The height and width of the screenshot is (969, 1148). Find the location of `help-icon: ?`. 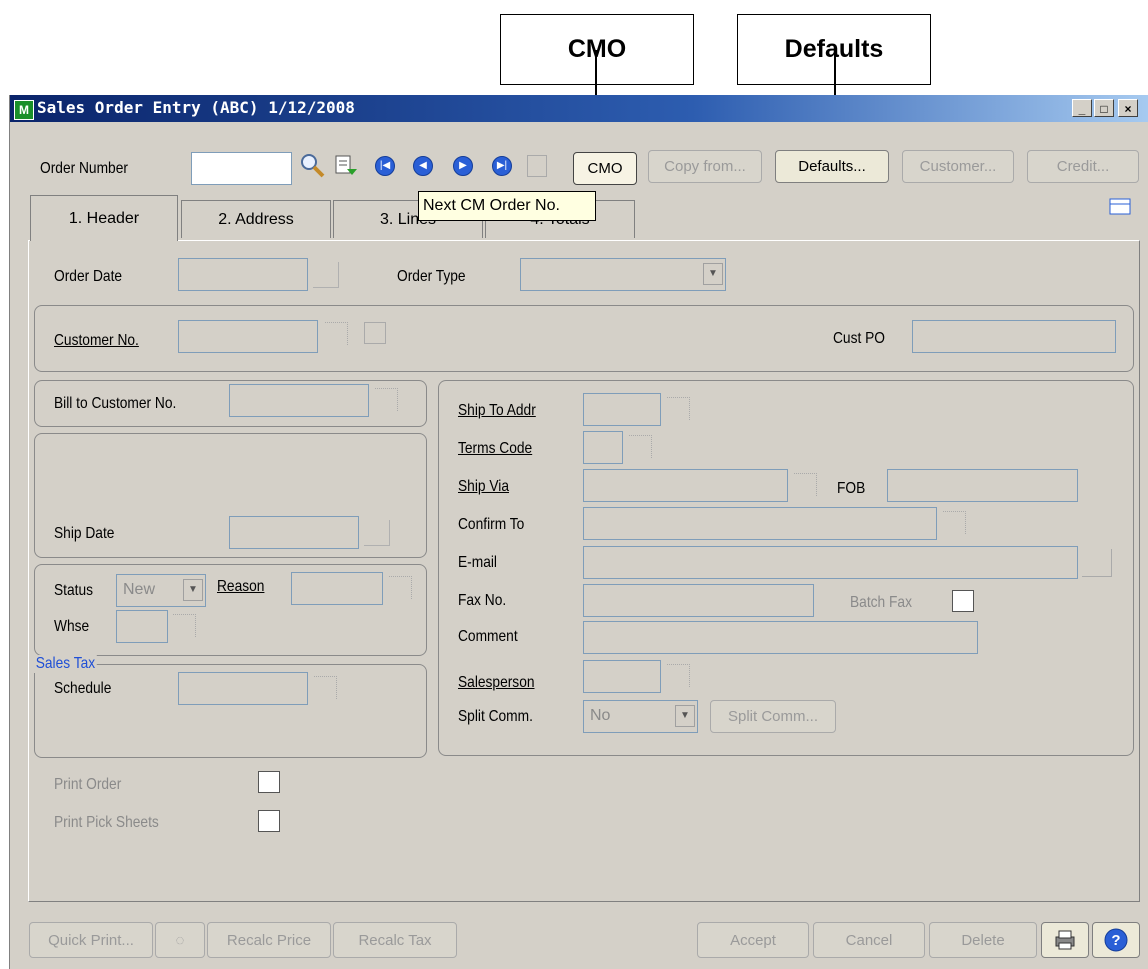

help-icon: ? is located at coordinates (1116, 940).